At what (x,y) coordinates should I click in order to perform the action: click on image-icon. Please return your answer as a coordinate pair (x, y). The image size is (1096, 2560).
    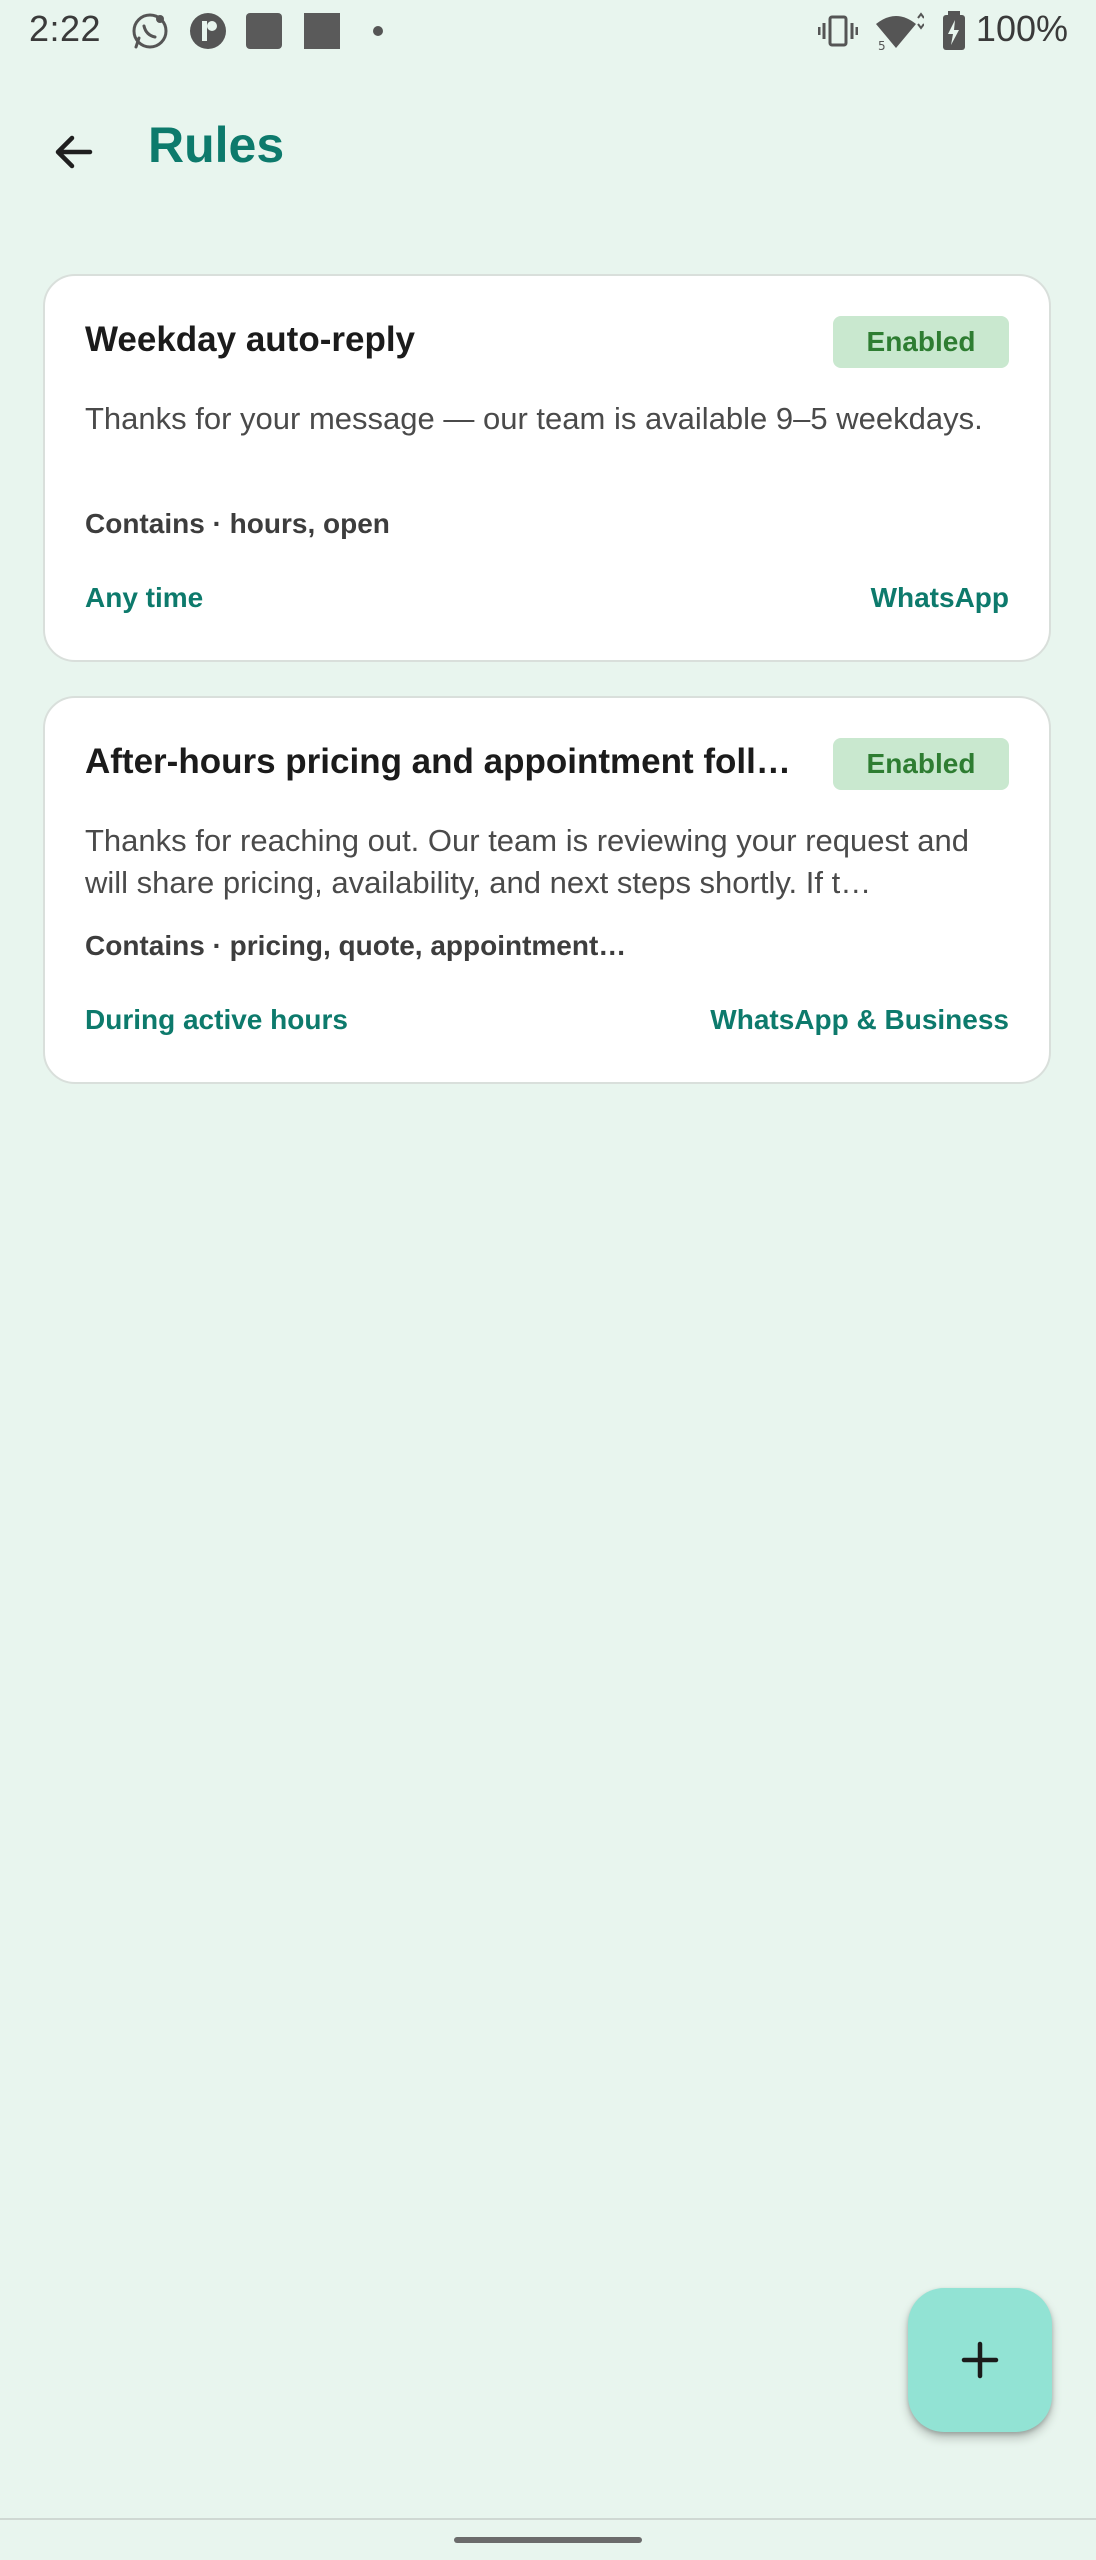
    Looking at the image, I should click on (322, 33).